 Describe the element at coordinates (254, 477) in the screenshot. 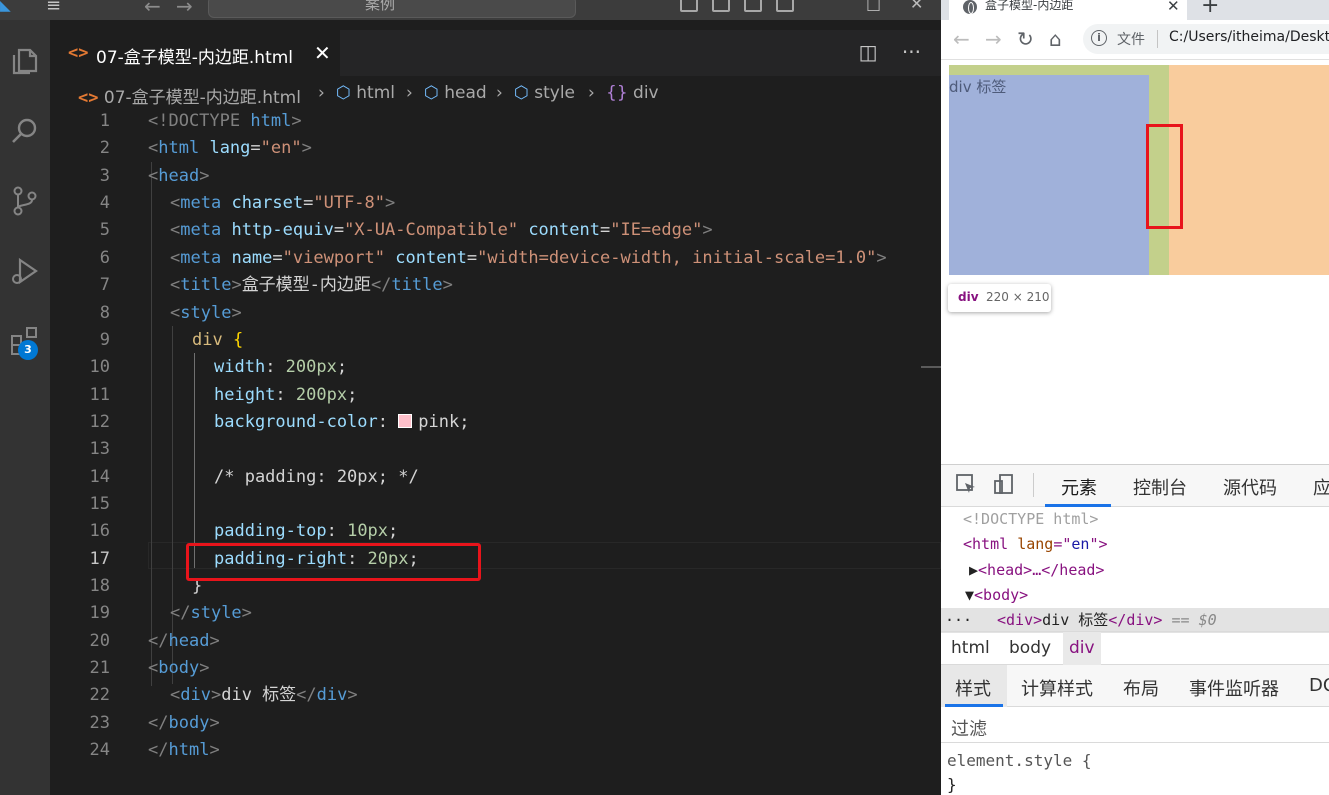

I see `code-line: 14/* padding: 20px; */` at that location.